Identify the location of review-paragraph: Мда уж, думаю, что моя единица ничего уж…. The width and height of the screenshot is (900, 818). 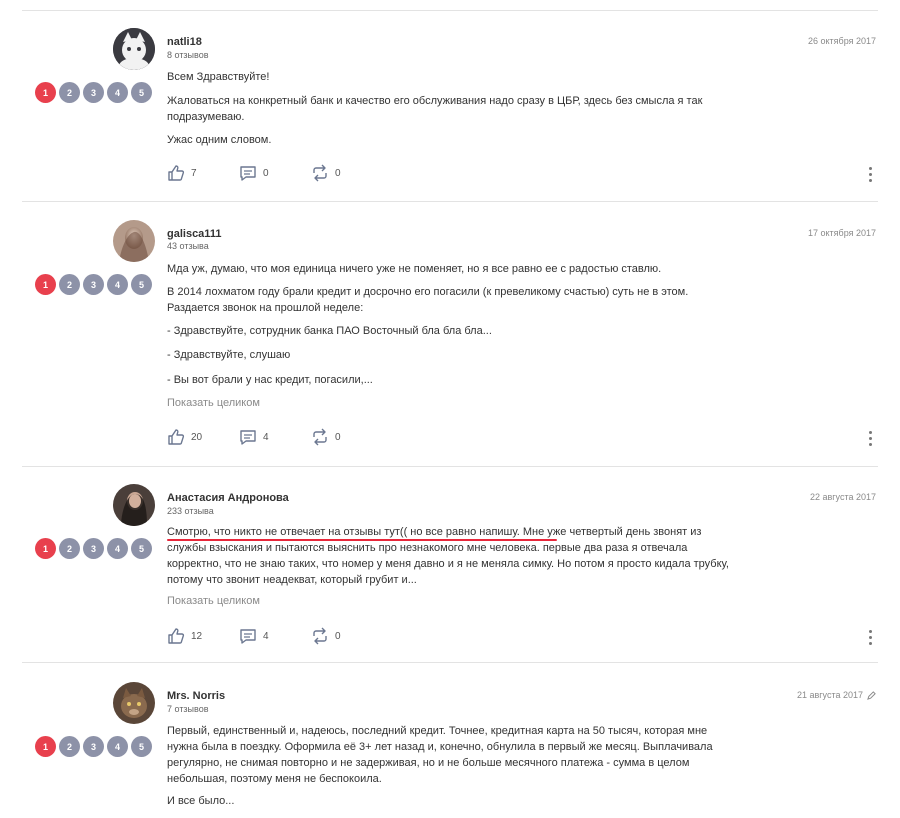
(414, 269).